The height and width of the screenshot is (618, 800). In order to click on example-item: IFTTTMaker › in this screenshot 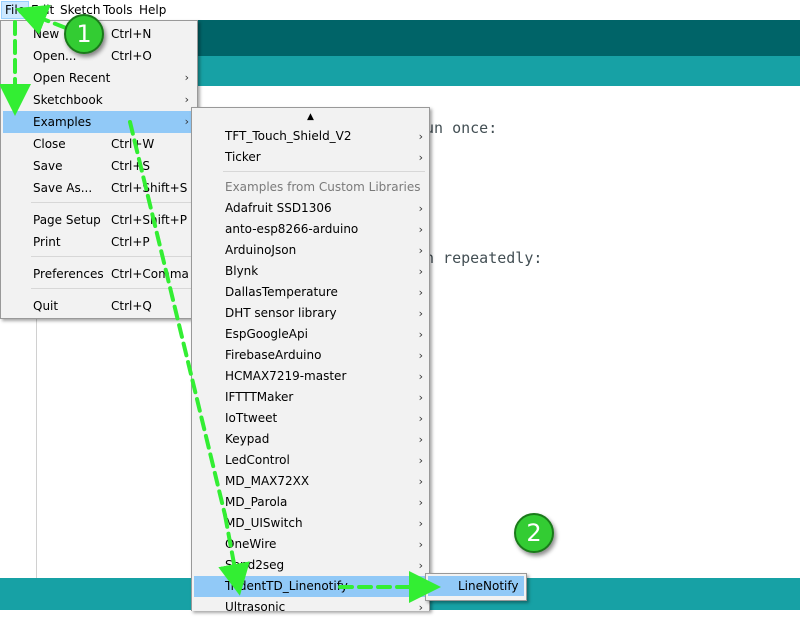, I will do `click(310, 397)`.